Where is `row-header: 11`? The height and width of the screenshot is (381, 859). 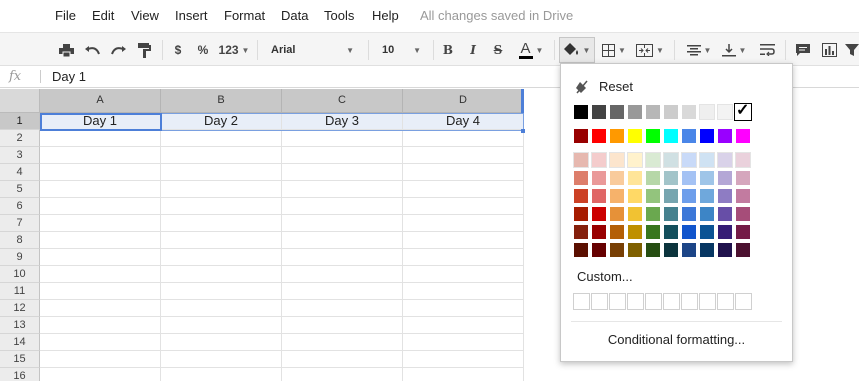 row-header: 11 is located at coordinates (20, 291).